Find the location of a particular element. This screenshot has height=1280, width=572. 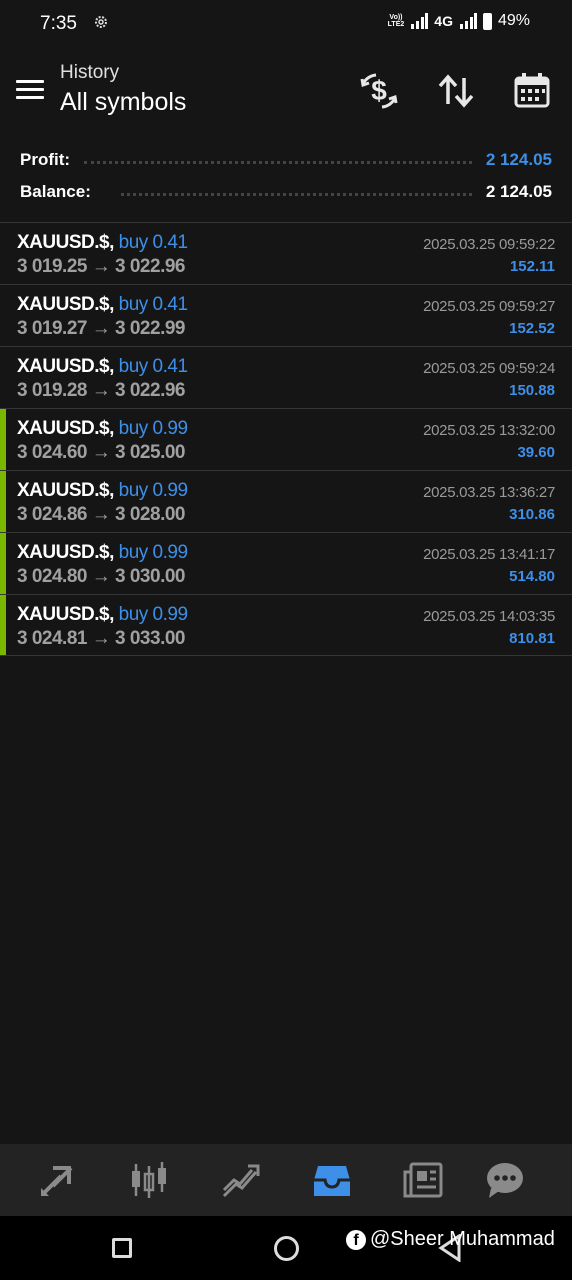

app-header: History All symbols $ is located at coordinates (286, 92).